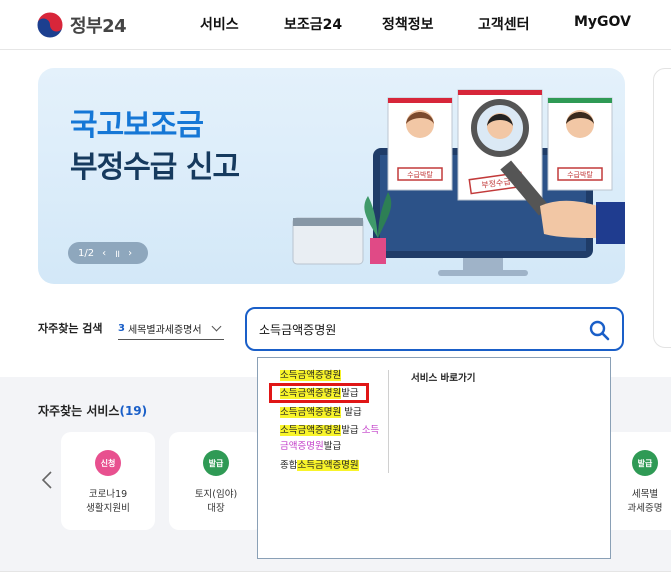 The width and height of the screenshot is (671, 581). Describe the element at coordinates (289, 465) in the screenshot. I see `suggestion-text: 종합` at that location.